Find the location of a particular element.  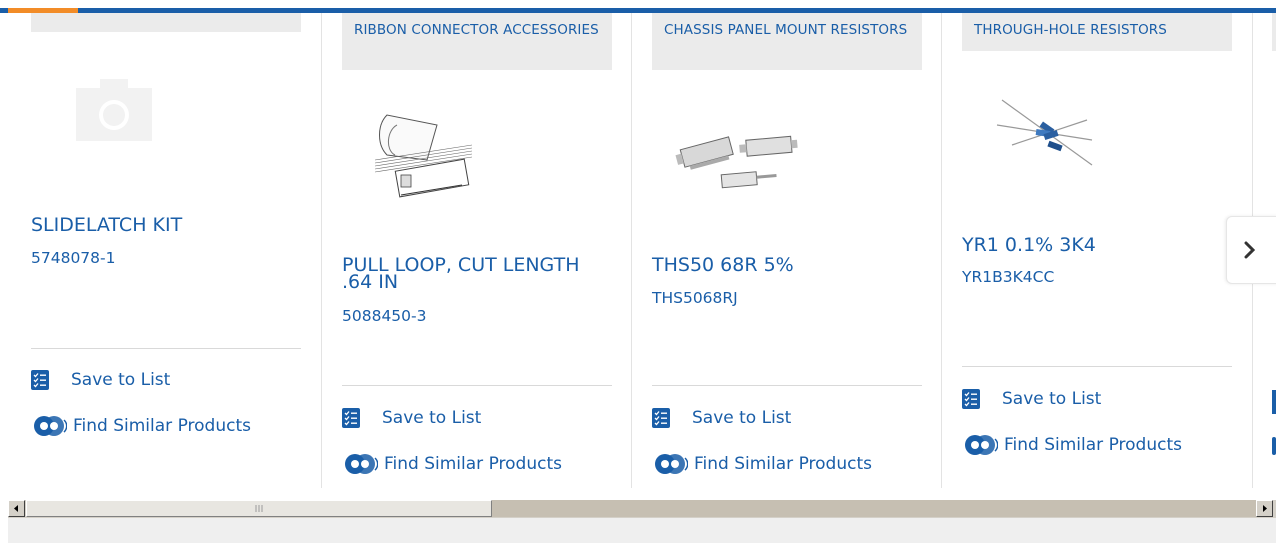

scroll-left-button is located at coordinates (16, 508).